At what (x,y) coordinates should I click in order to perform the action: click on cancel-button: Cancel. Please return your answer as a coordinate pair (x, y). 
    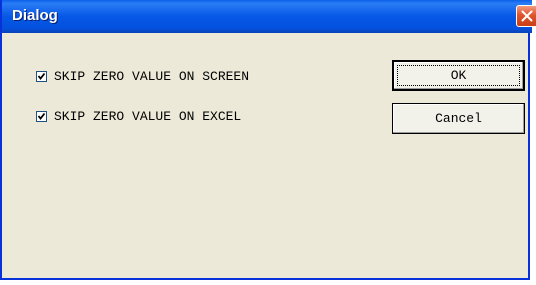
    Looking at the image, I should click on (458, 118).